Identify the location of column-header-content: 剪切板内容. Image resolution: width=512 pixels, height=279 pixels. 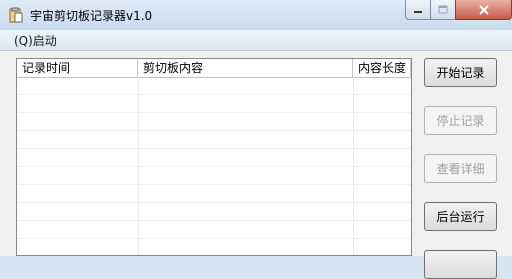
(245, 68).